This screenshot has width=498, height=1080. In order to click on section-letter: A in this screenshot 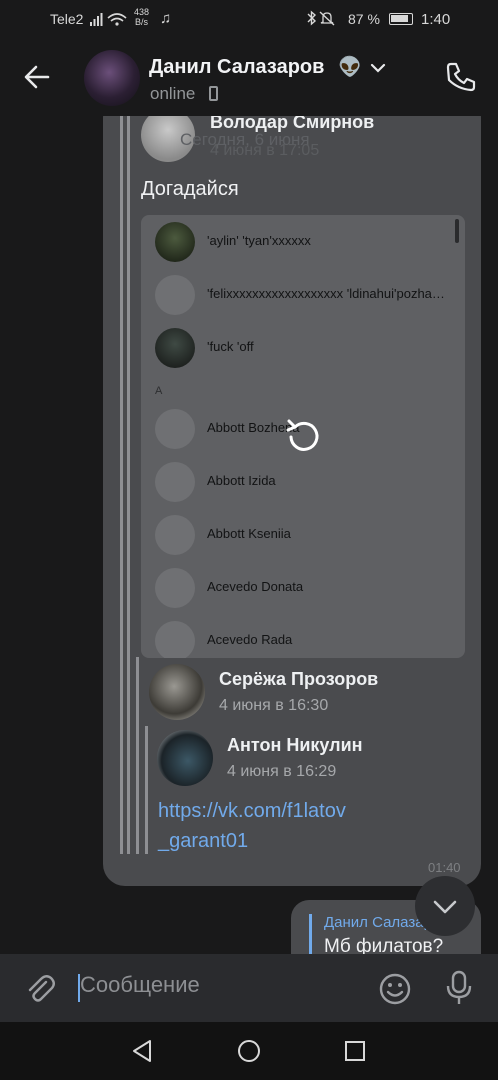, I will do `click(159, 391)`.